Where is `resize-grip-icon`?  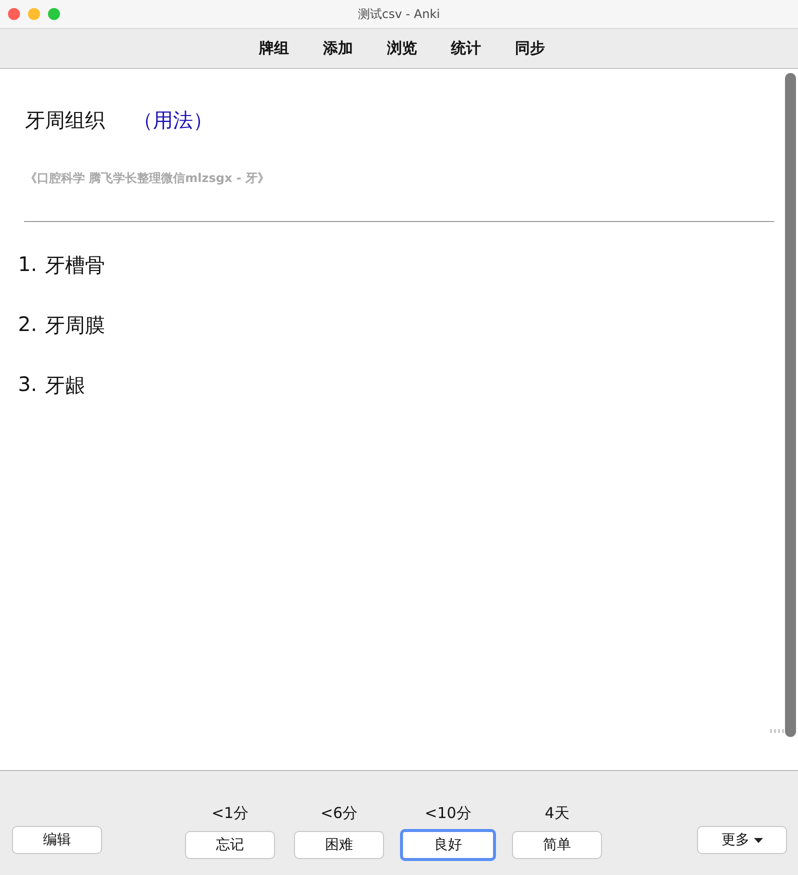 resize-grip-icon is located at coordinates (778, 731).